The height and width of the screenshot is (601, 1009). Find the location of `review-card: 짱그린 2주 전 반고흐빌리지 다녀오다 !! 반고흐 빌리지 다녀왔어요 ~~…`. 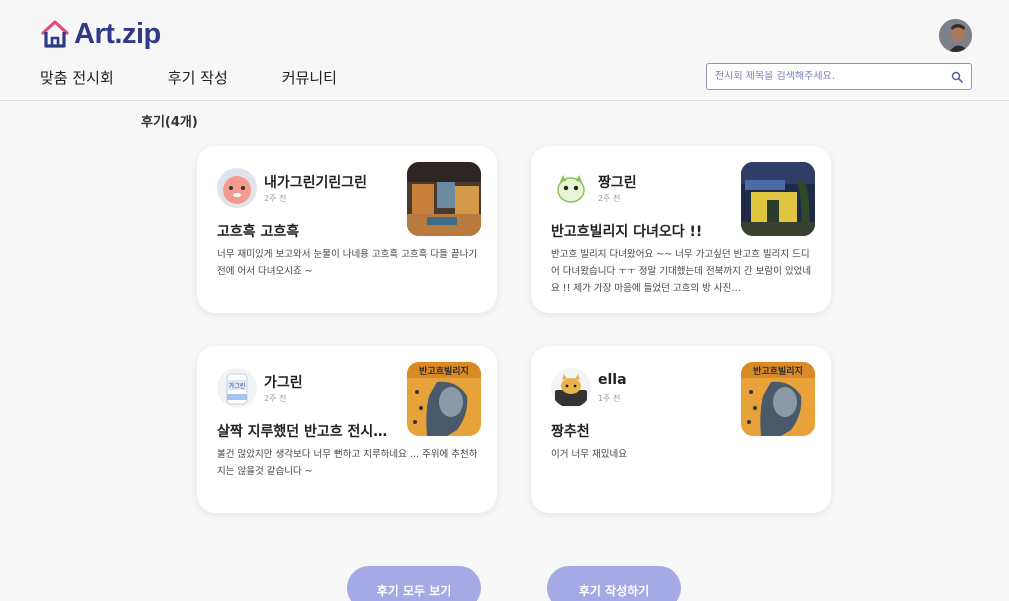

review-card: 짱그린 2주 전 반고흐빌리지 다녀오다 !! 반고흐 빌리지 다녀왔어요 ~~… is located at coordinates (681, 229).